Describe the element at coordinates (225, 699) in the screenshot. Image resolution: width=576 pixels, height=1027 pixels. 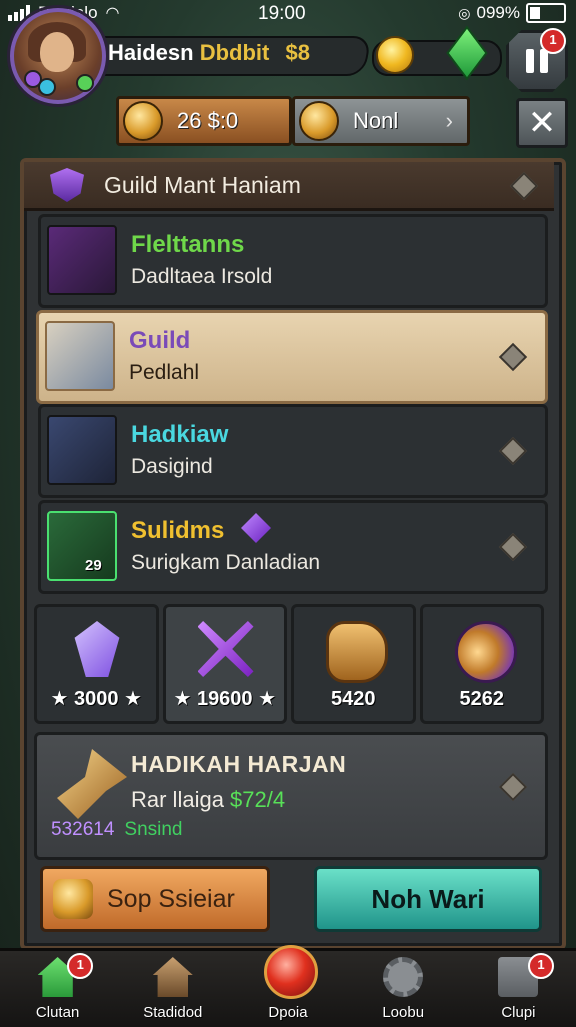
I see `item-value: ★ 19600 ★` at that location.